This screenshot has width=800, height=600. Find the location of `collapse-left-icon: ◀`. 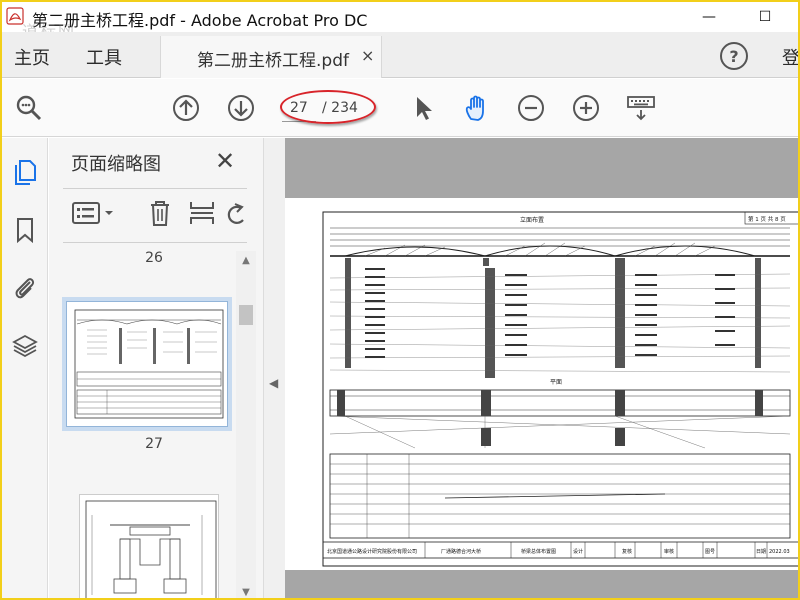

collapse-left-icon: ◀ is located at coordinates (273, 383).